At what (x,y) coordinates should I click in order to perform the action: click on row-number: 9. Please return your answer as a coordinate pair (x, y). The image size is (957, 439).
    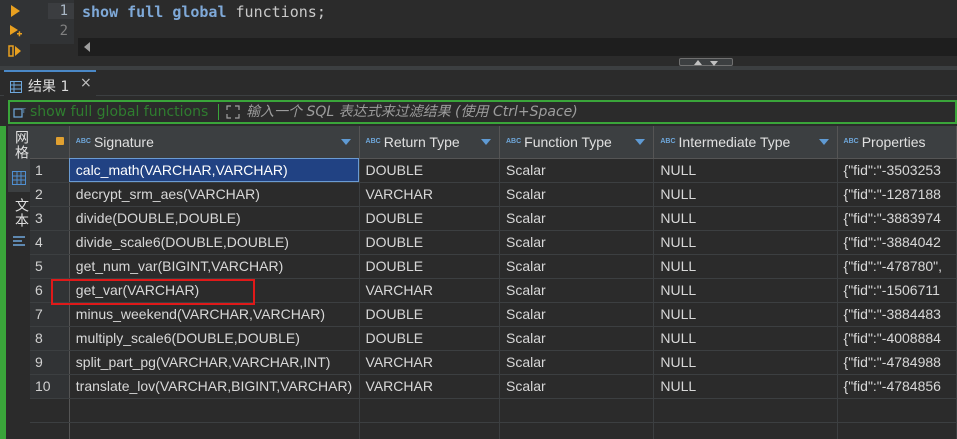
    Looking at the image, I should click on (50, 362).